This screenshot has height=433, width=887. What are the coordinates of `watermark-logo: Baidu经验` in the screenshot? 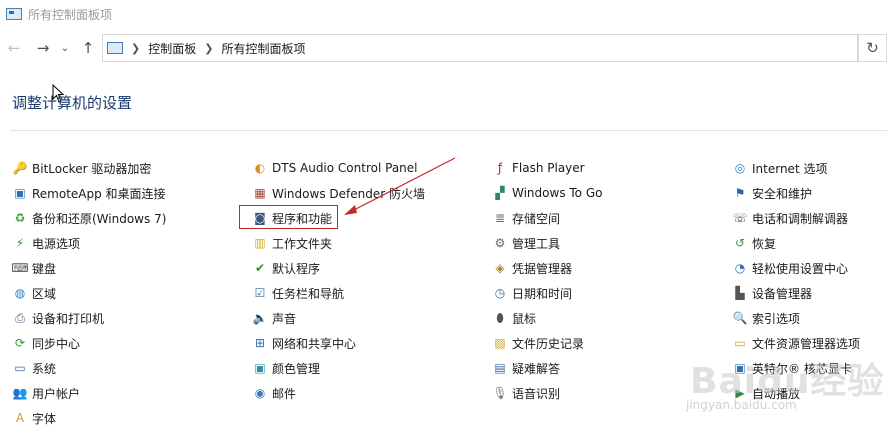 It's located at (787, 381).